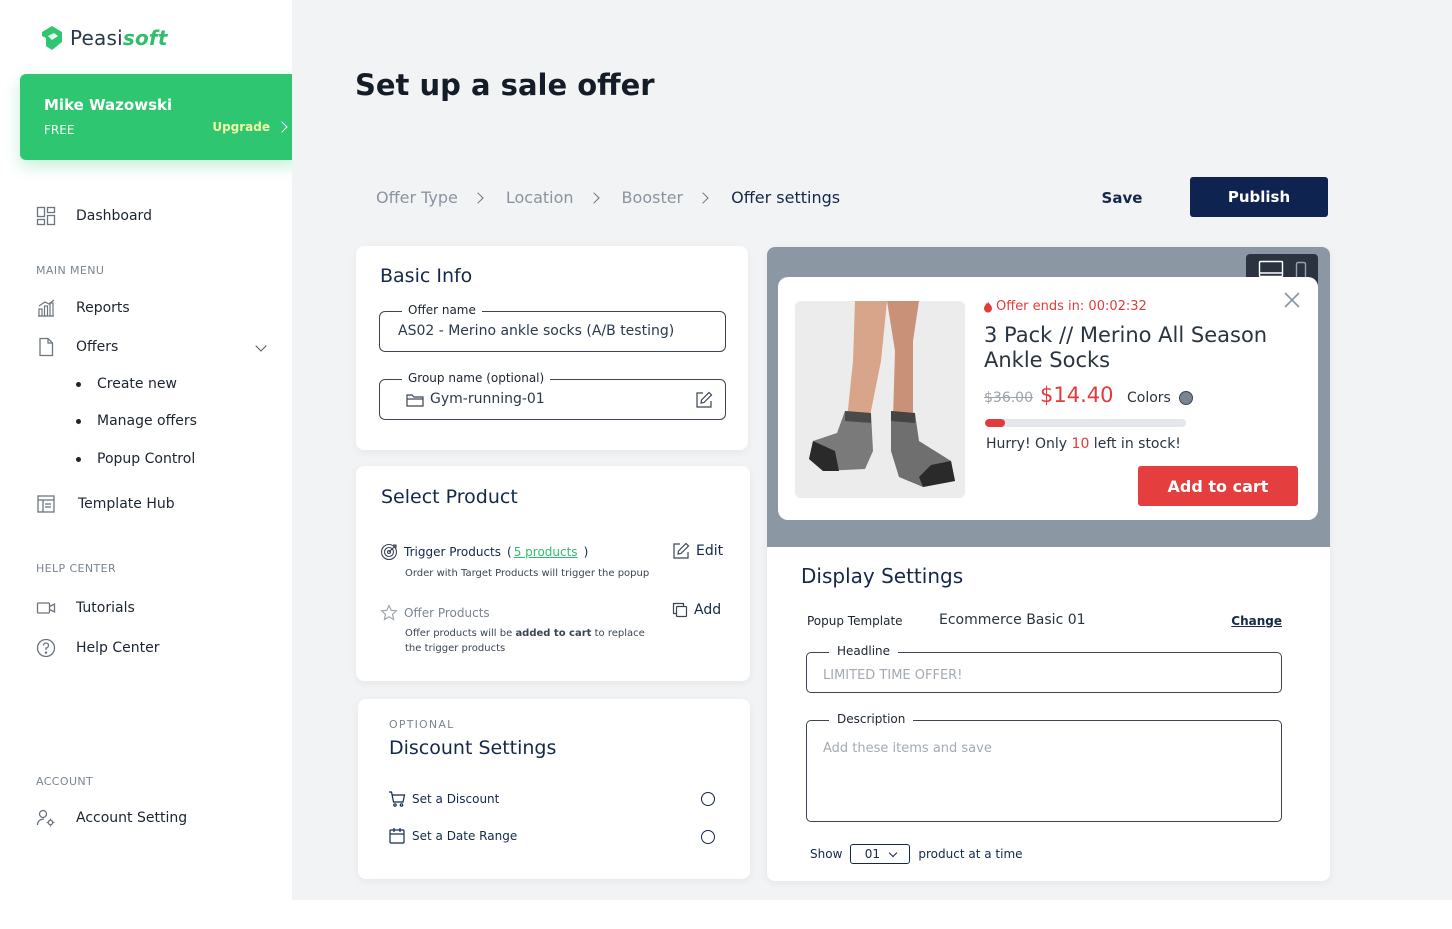  What do you see at coordinates (785, 197) in the screenshot?
I see `breadcrumb-offer-settings: Offer settings` at bounding box center [785, 197].